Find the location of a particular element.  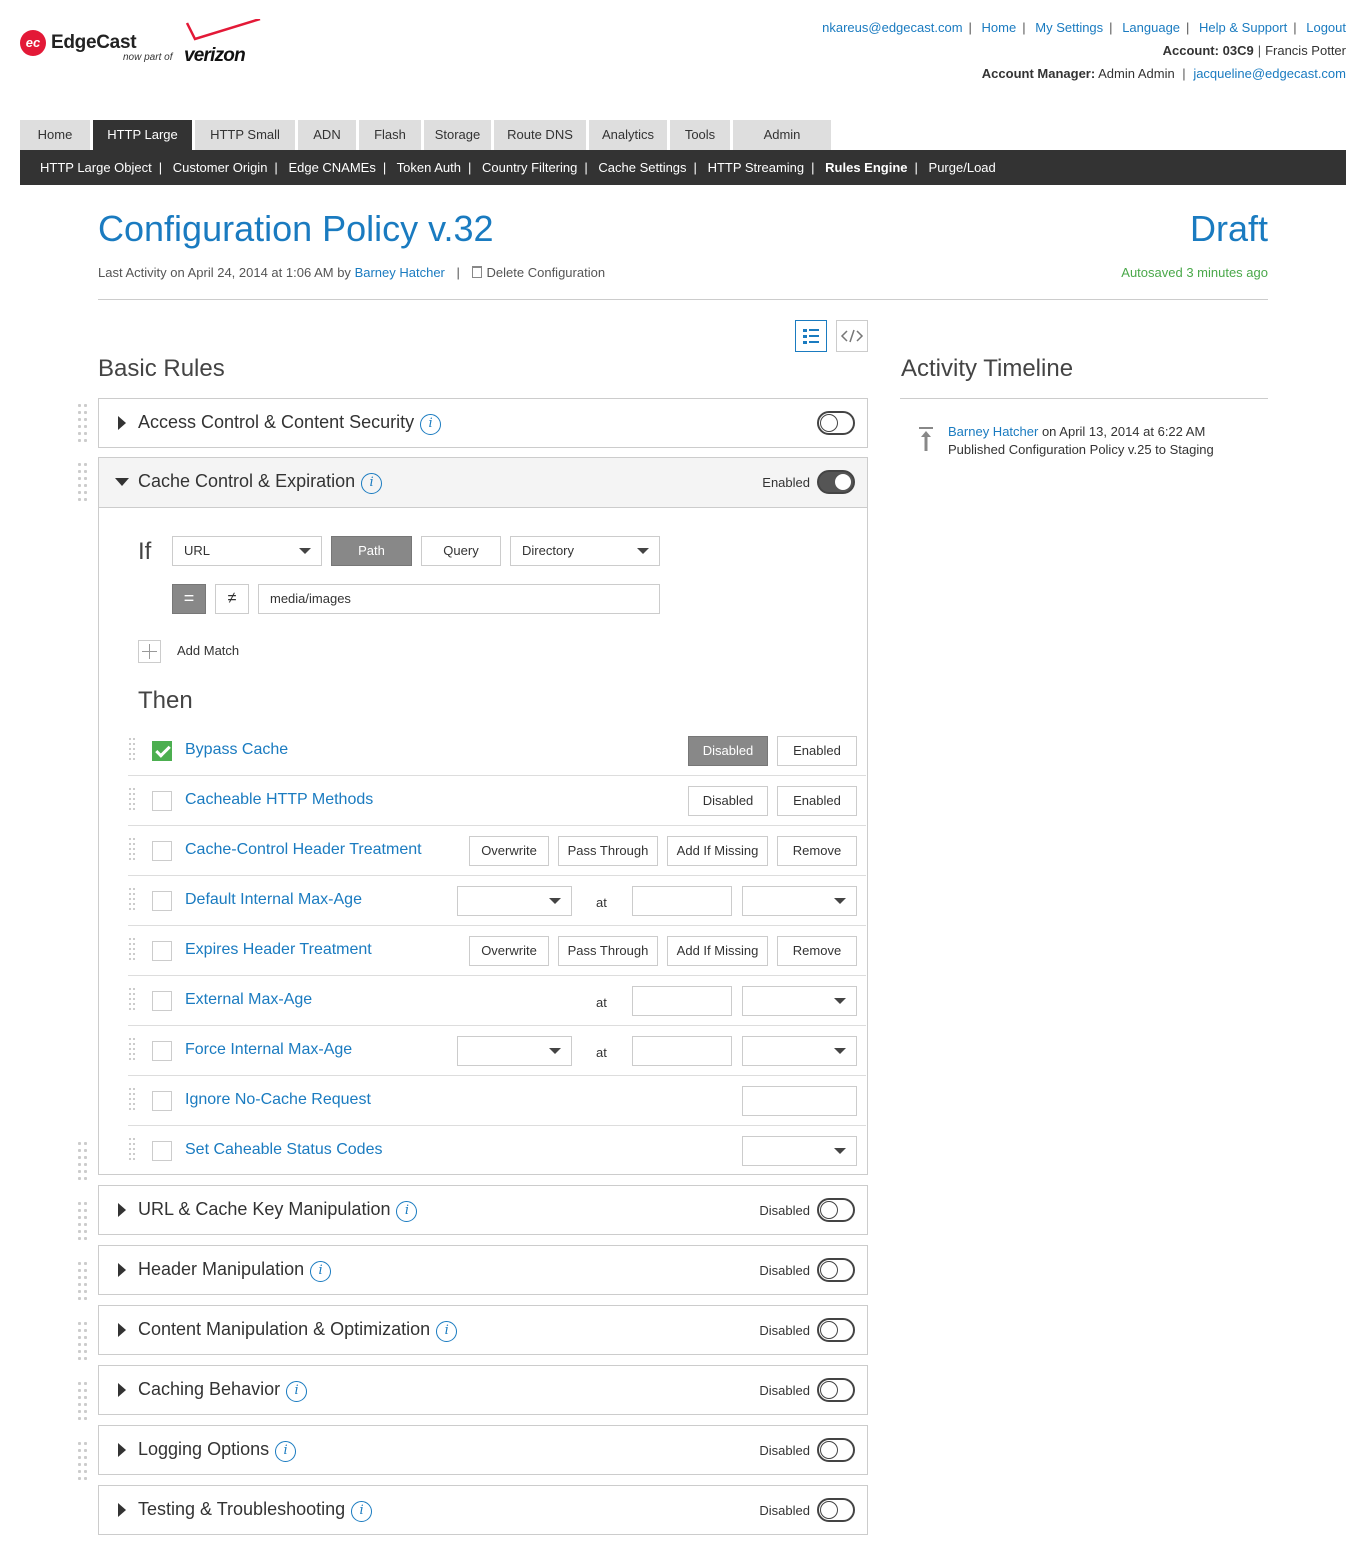

force-max-age-unit-select is located at coordinates (799, 1051).